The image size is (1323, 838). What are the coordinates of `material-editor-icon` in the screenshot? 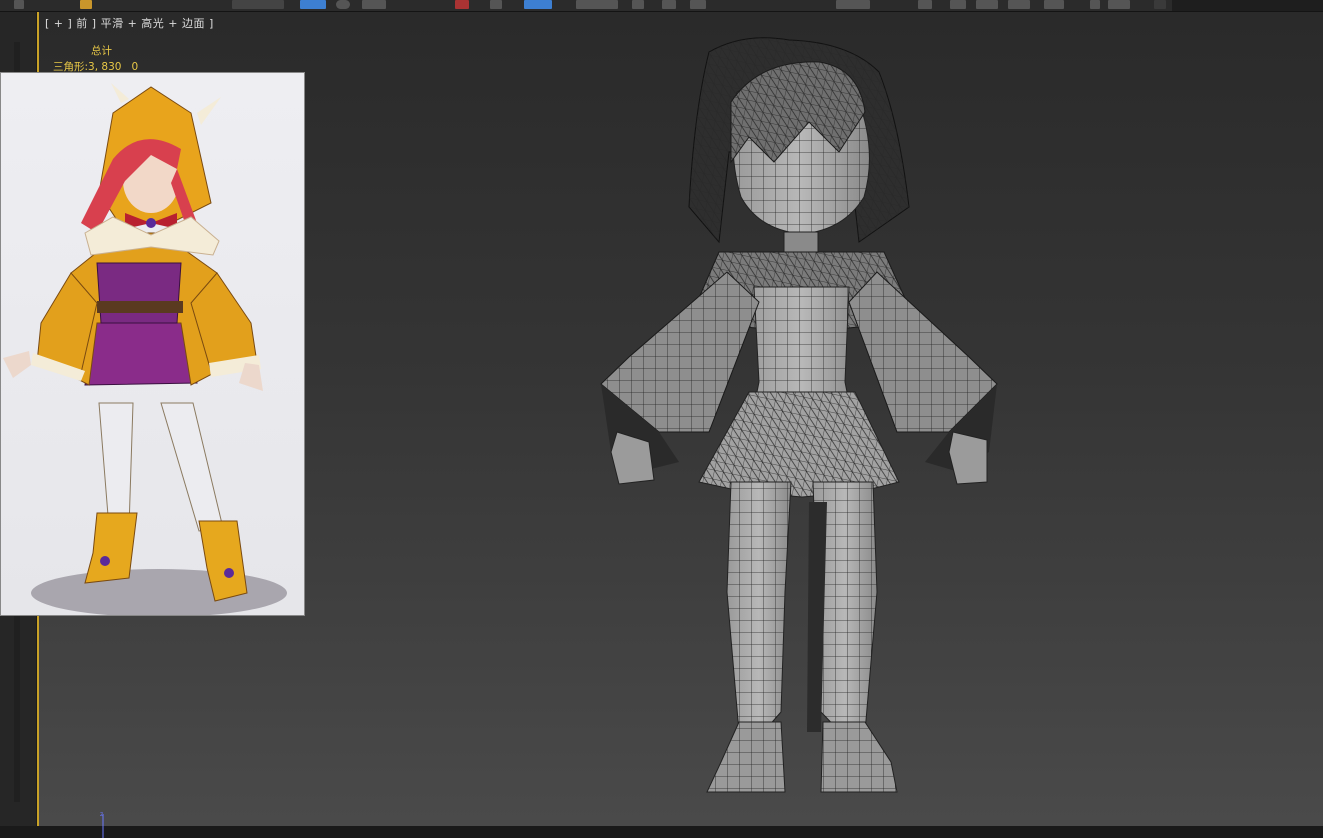 It's located at (925, 4).